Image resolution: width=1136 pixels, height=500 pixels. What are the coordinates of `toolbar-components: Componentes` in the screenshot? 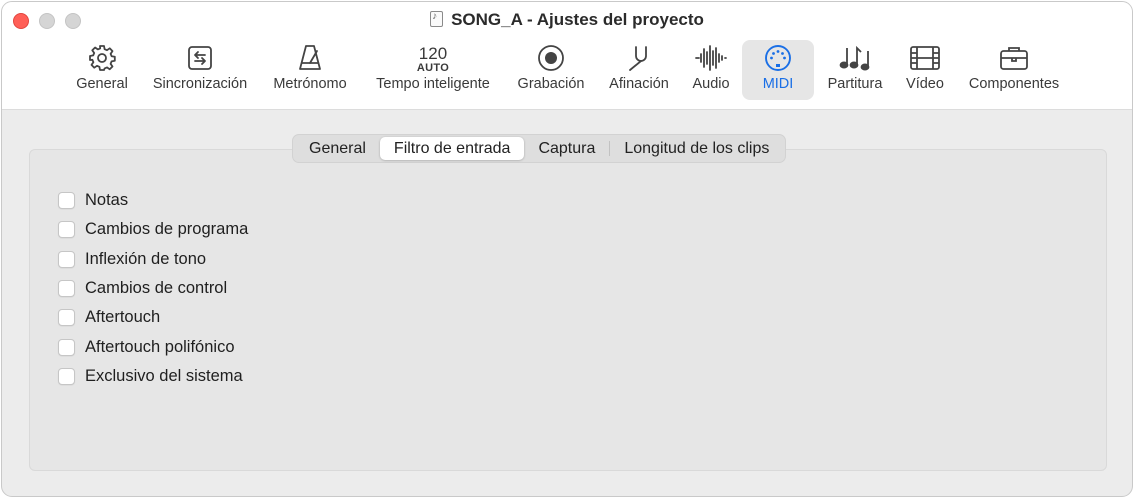 It's located at (1014, 70).